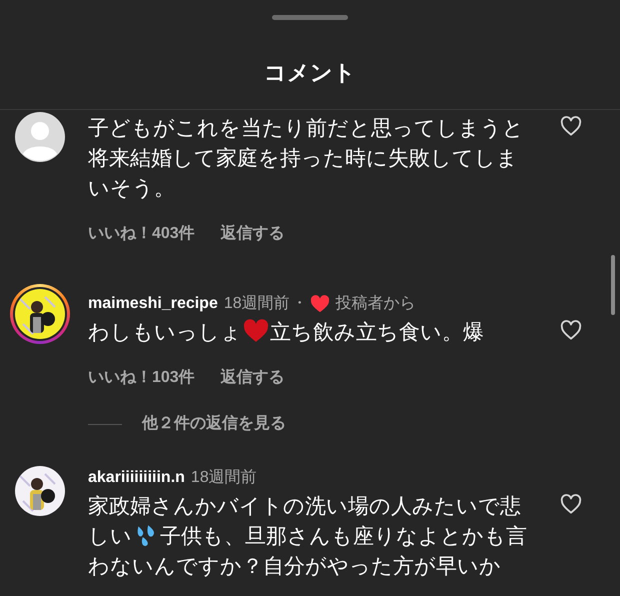  I want to click on scrollbar, so click(613, 285).